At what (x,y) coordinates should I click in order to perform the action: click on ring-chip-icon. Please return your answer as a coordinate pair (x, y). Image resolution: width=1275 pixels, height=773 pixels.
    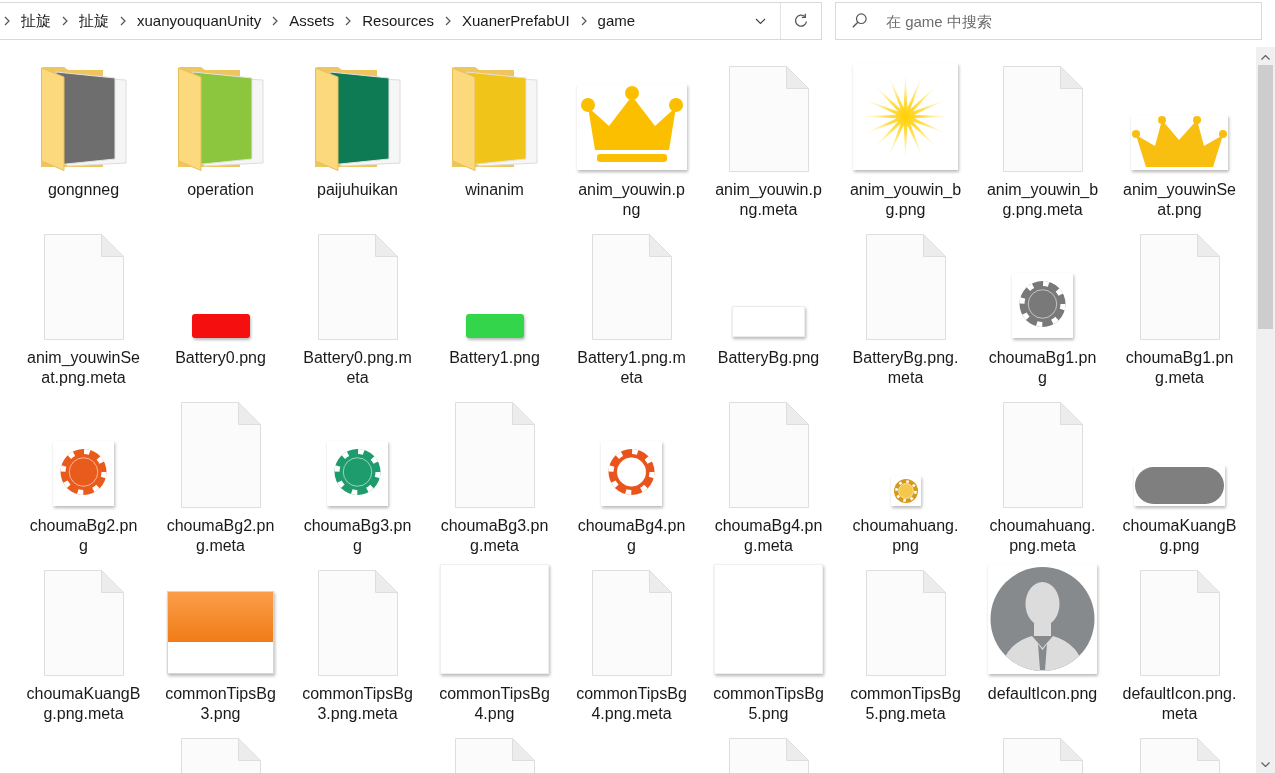
    Looking at the image, I should click on (631, 473).